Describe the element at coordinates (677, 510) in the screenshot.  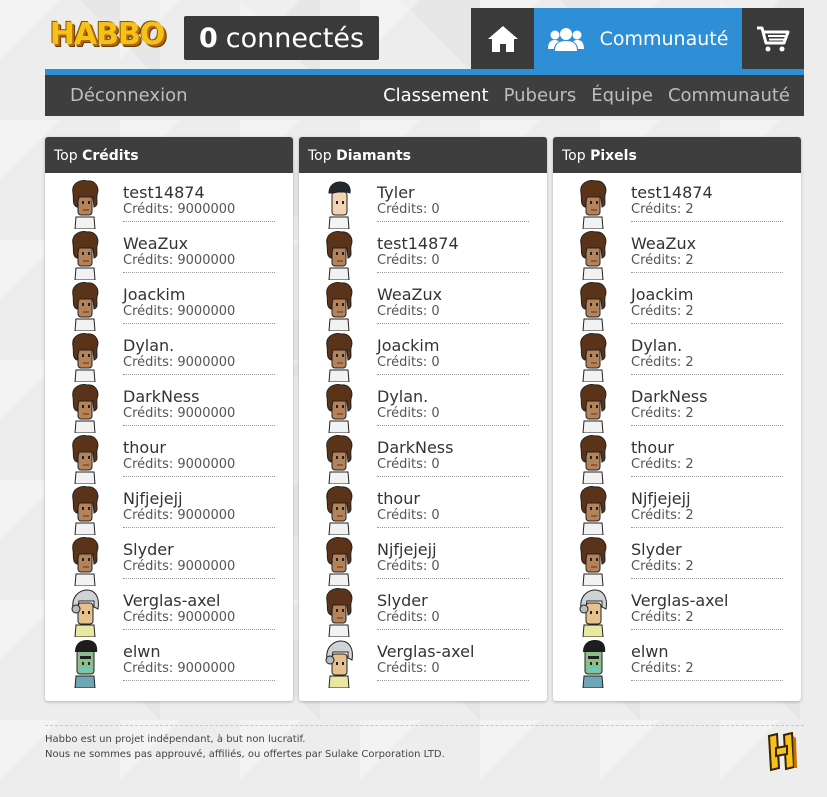
I see `leaderboard-row: Njfjejejj Crédits: 2` at that location.